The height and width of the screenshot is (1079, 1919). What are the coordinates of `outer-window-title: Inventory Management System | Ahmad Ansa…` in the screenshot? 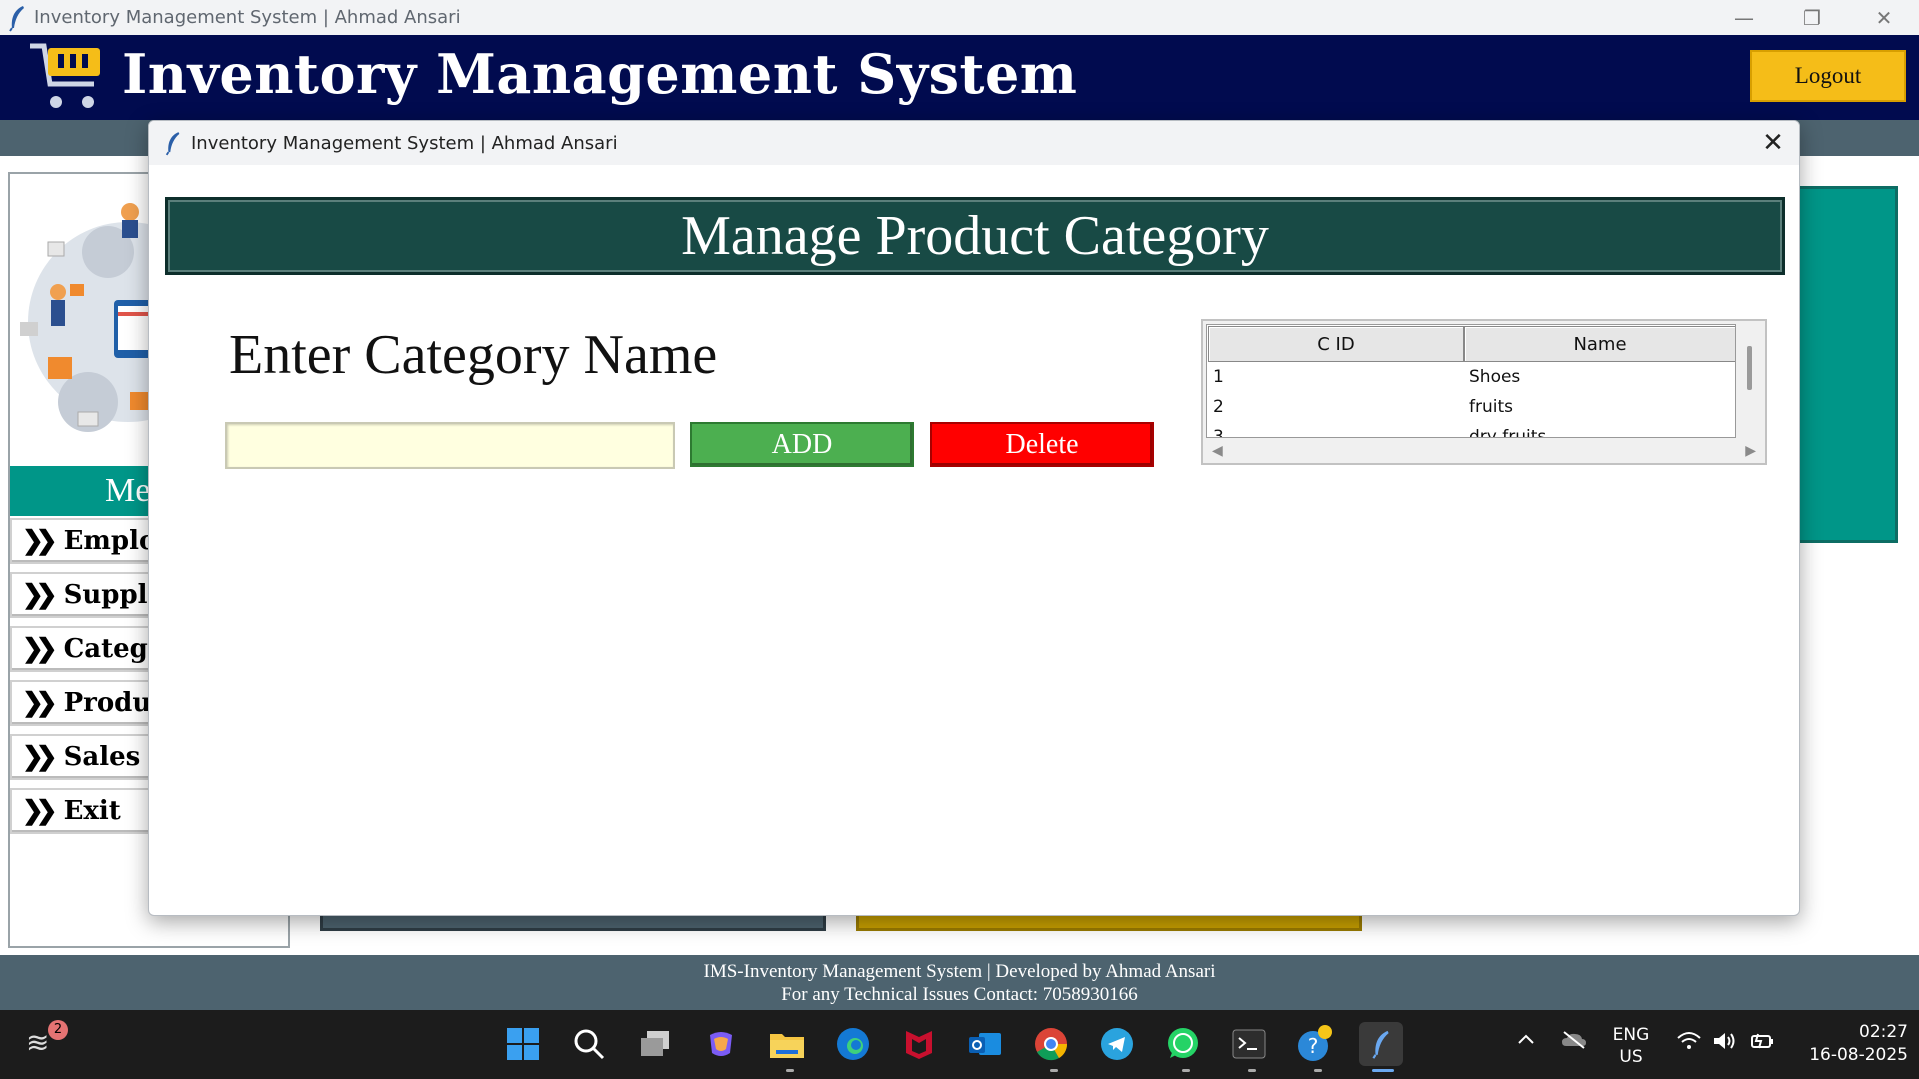 It's located at (247, 17).